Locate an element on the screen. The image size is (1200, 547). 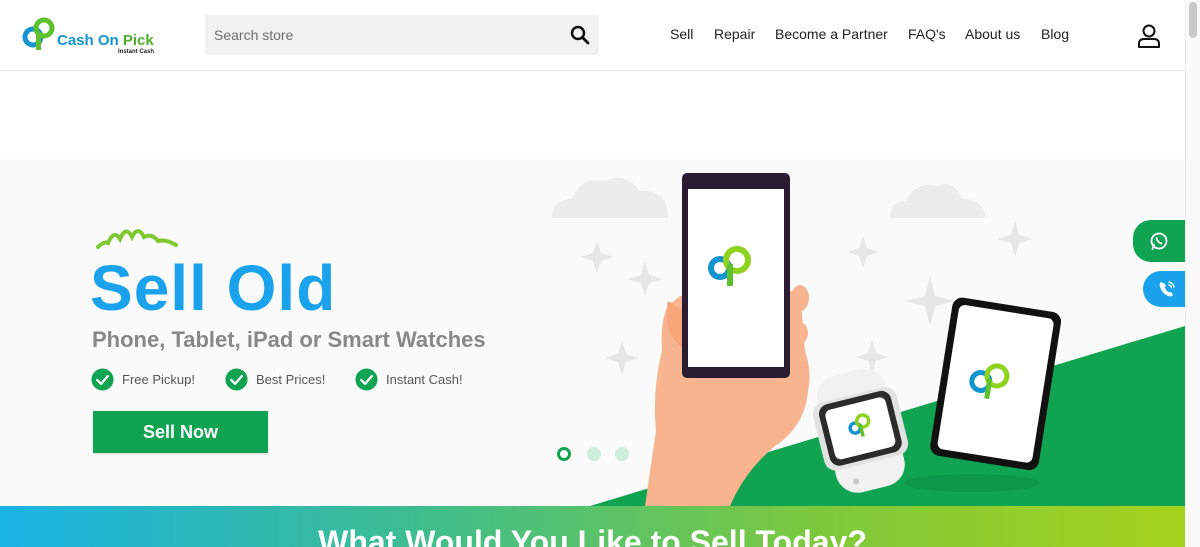
nav-blog: Blog is located at coordinates (1055, 34).